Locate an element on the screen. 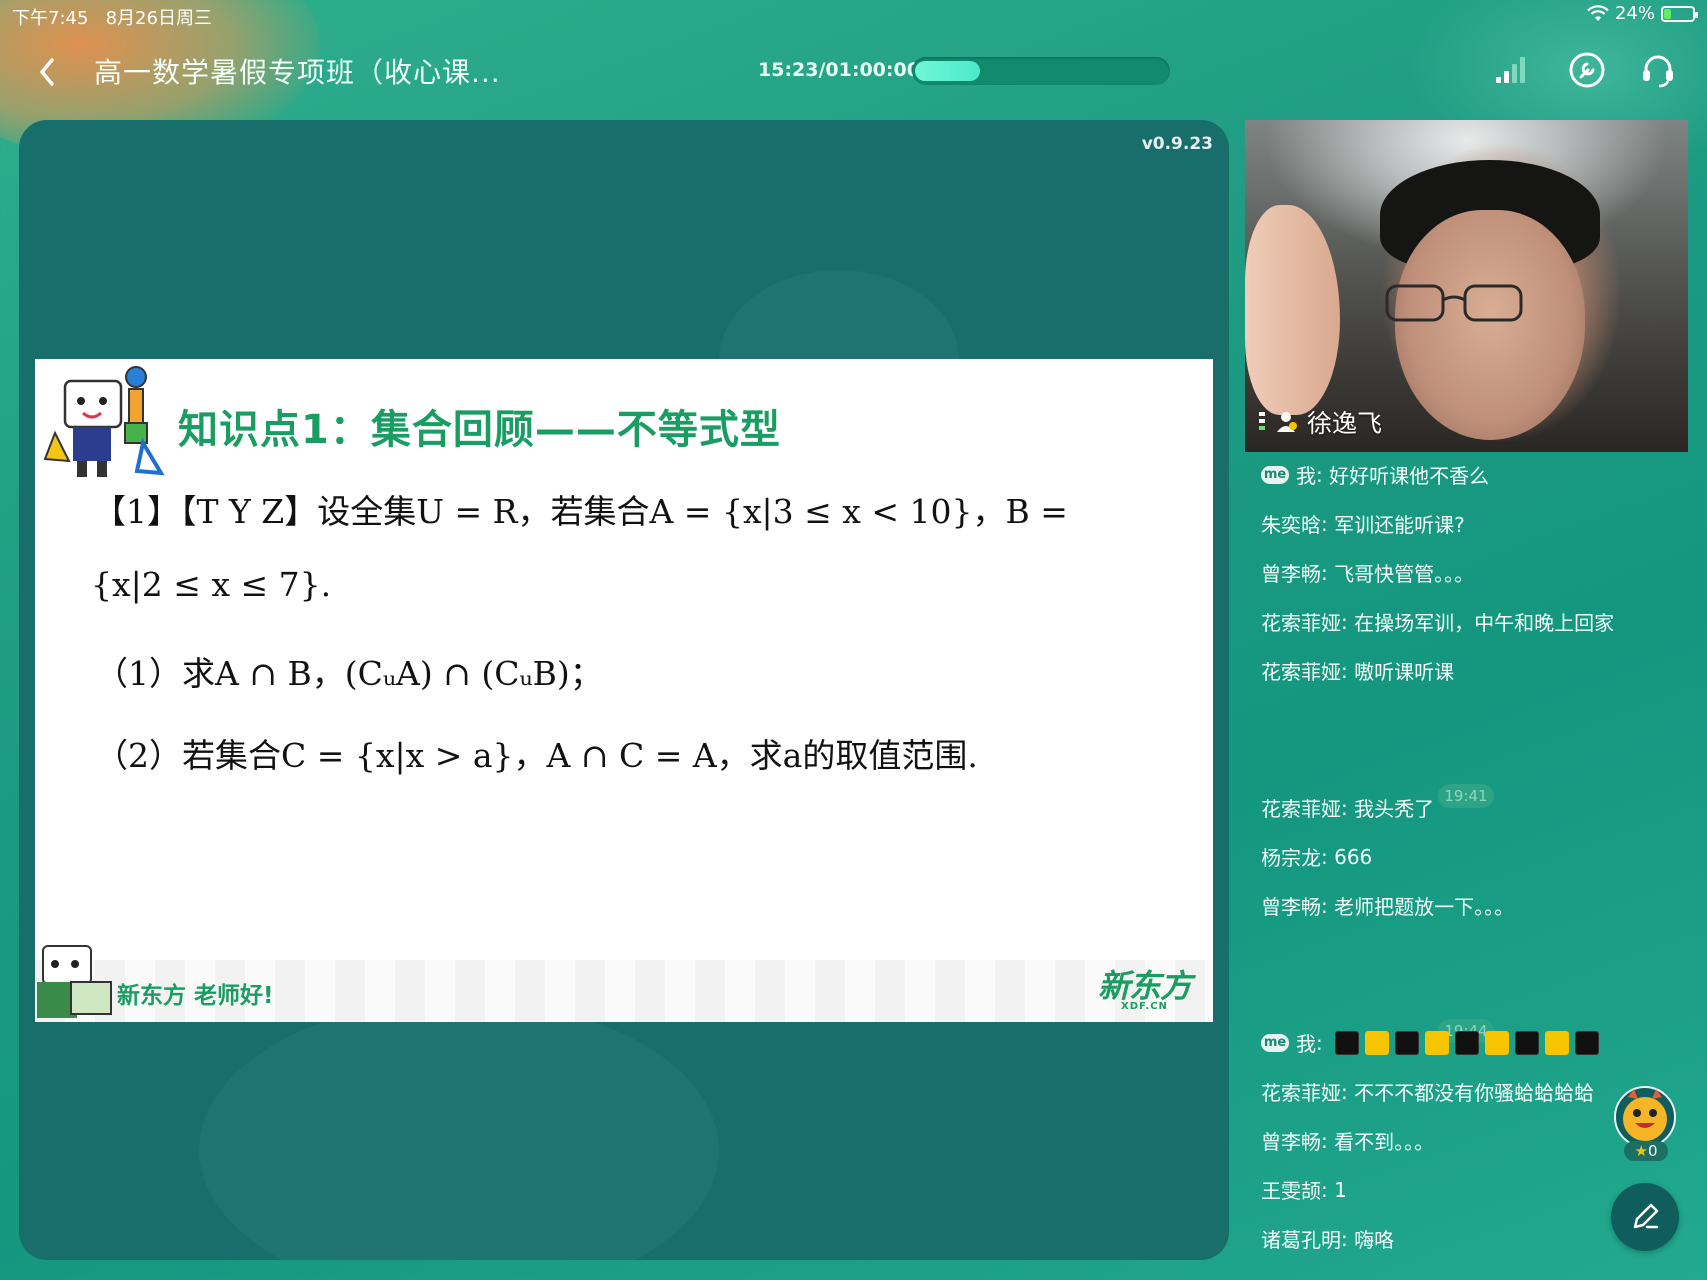 Image resolution: width=1707 pixels, height=1280 pixels. chat-message: 杨宗龙: 666 is located at coordinates (1316, 856).